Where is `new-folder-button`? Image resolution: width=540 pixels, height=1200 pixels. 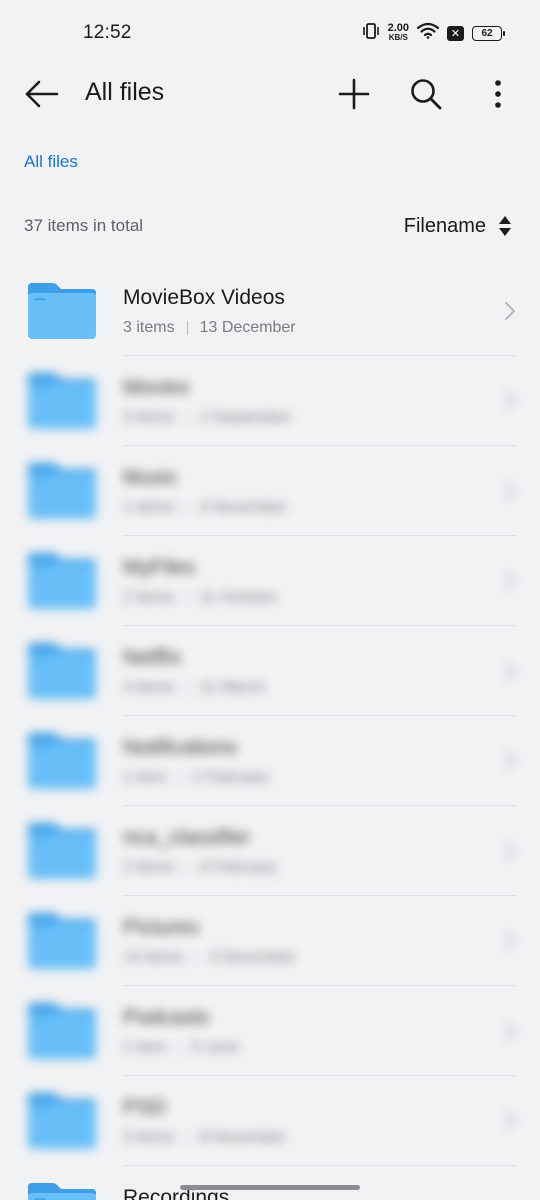 new-folder-button is located at coordinates (354, 94).